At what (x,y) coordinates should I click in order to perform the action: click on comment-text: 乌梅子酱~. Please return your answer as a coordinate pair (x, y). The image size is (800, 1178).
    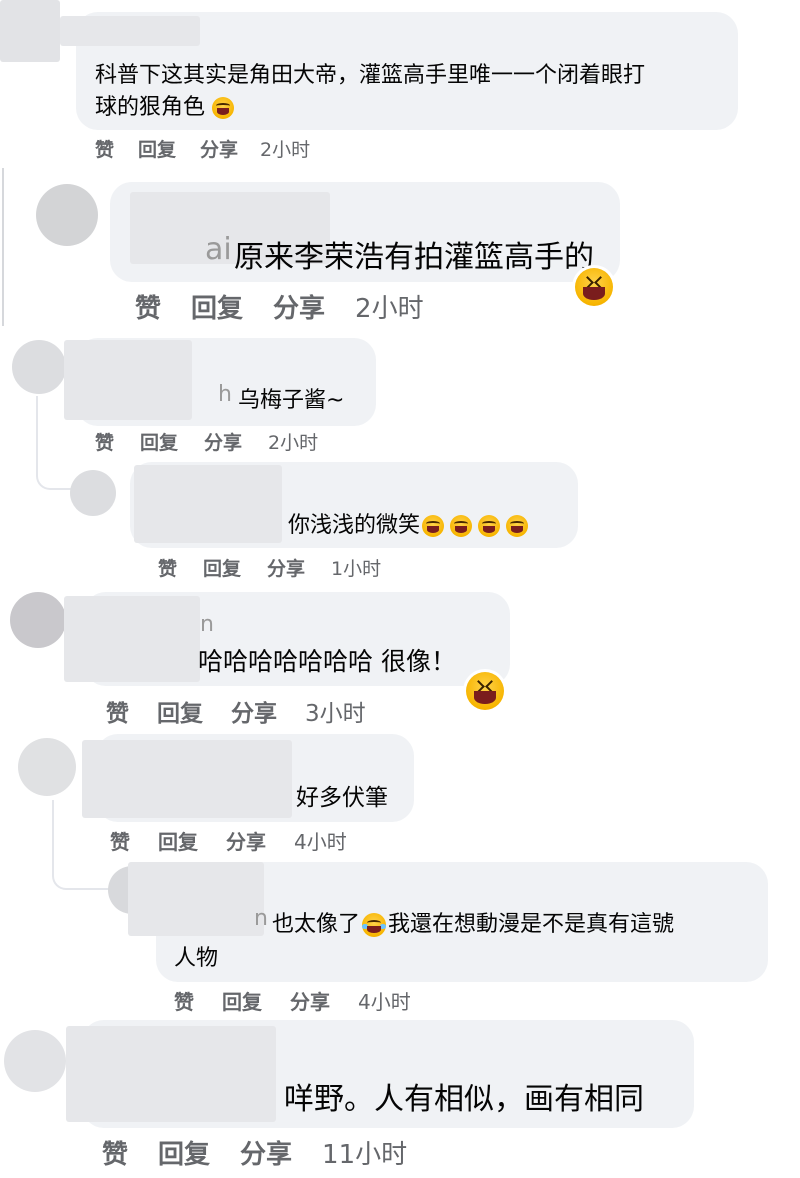
    Looking at the image, I should click on (291, 400).